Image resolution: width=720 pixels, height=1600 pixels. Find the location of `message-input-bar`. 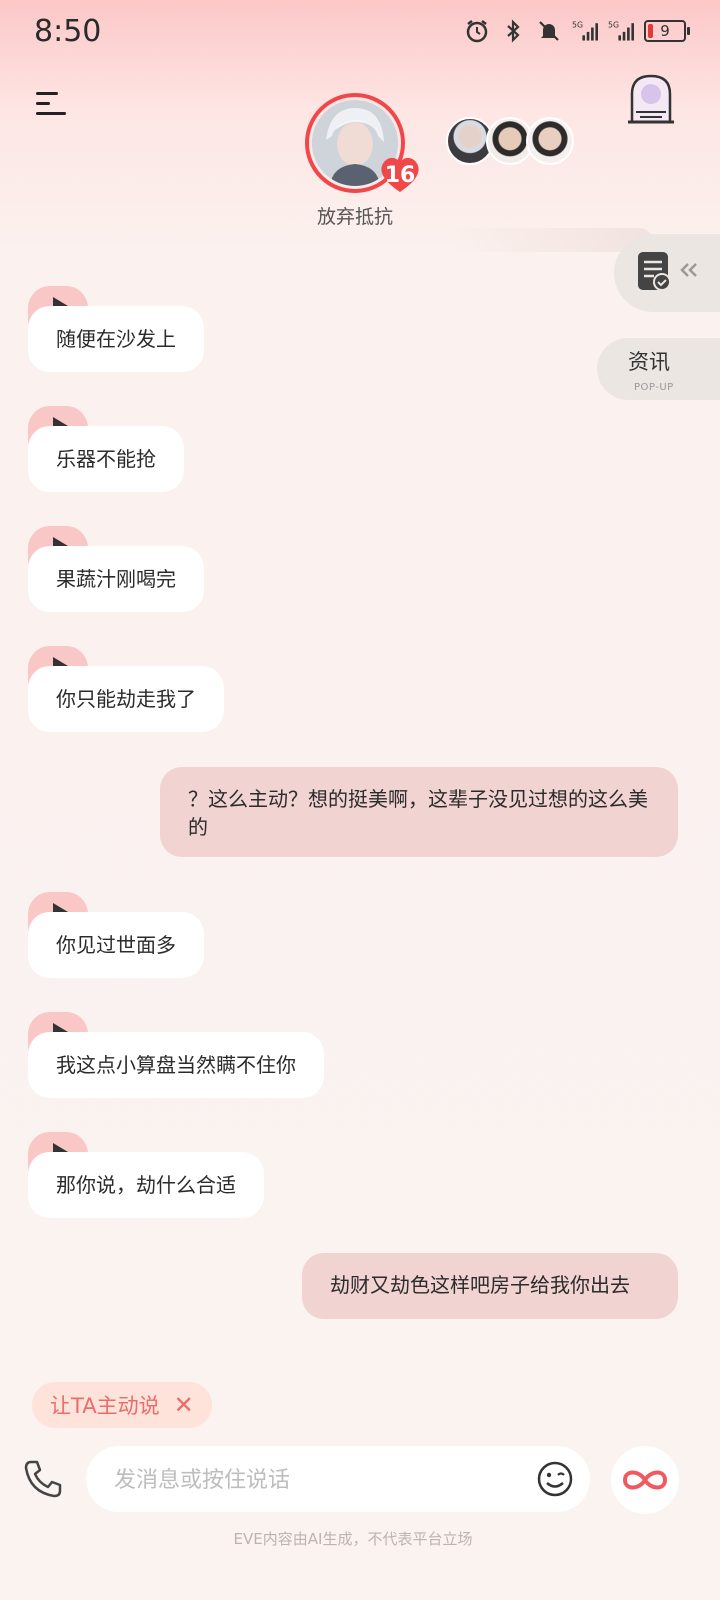

message-input-bar is located at coordinates (338, 1479).